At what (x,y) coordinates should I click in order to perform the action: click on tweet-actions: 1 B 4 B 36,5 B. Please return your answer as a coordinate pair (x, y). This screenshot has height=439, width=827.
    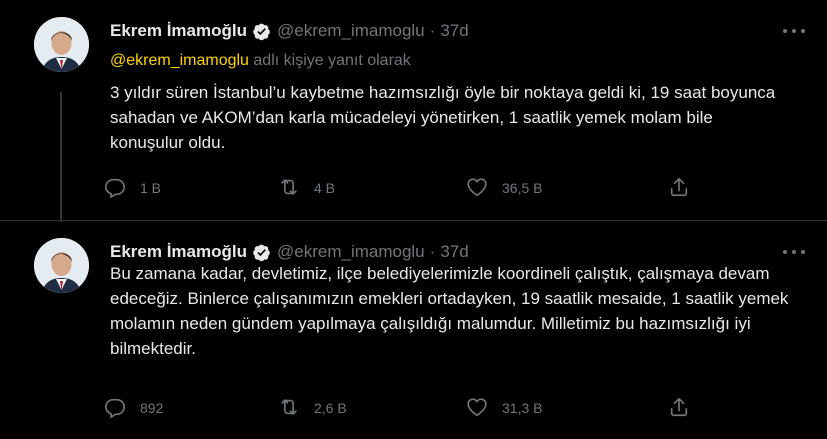
    Looking at the image, I should click on (404, 188).